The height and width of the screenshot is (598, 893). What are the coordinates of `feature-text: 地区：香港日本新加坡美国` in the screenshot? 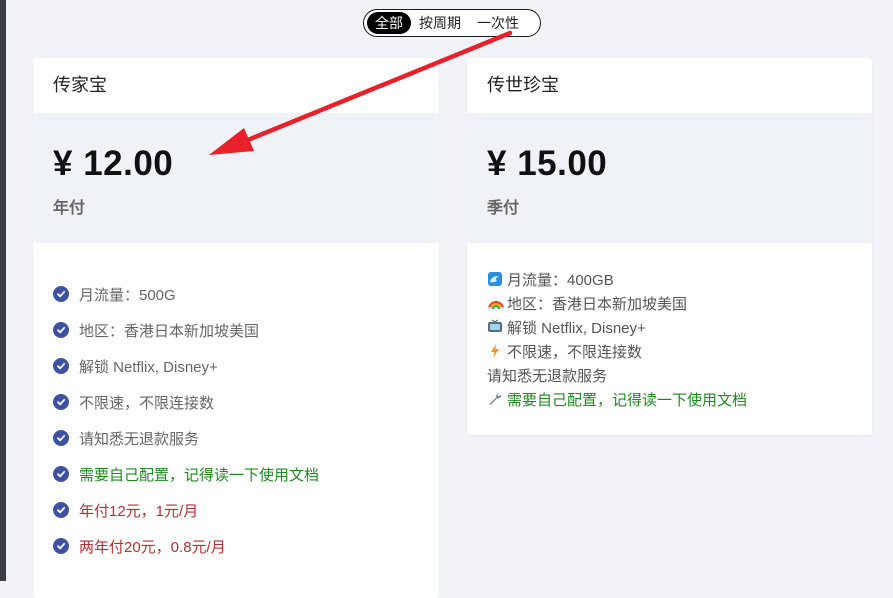 It's located at (169, 331).